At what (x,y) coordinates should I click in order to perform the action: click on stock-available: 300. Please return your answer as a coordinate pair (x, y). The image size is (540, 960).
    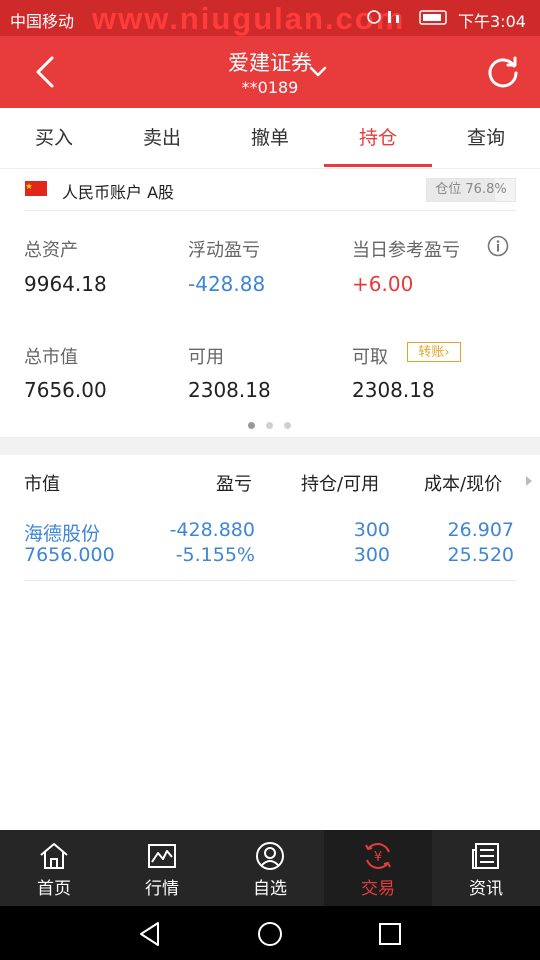
    Looking at the image, I should click on (371, 555).